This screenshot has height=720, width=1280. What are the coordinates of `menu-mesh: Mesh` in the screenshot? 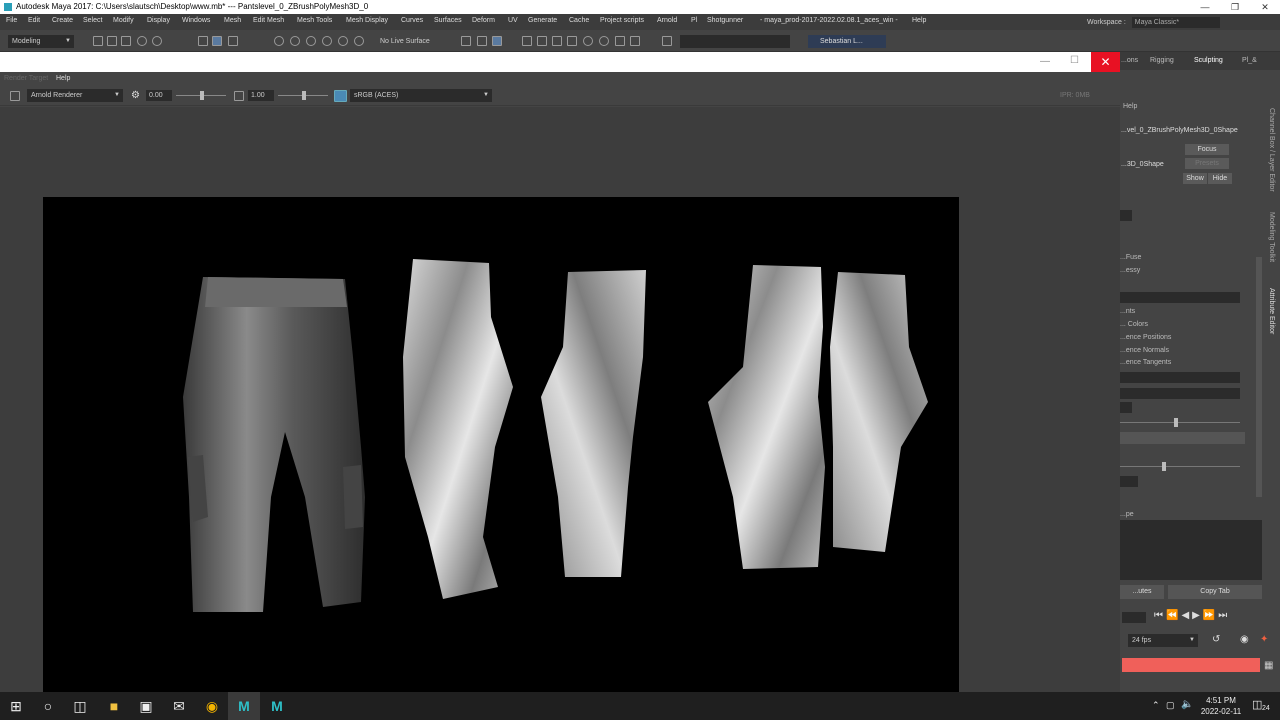 It's located at (232, 20).